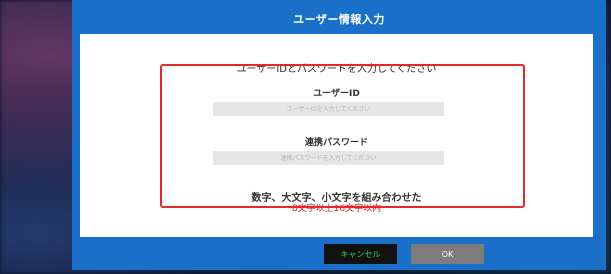 The height and width of the screenshot is (274, 611). What do you see at coordinates (336, 143) in the screenshot?
I see `password-label: 連携パスワード` at bounding box center [336, 143].